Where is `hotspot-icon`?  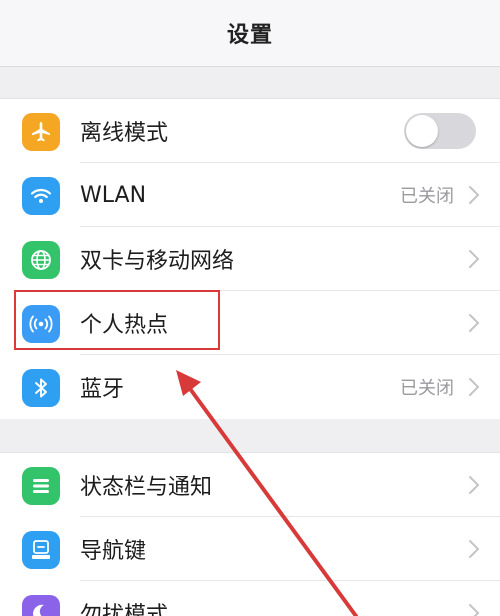 hotspot-icon is located at coordinates (41, 324).